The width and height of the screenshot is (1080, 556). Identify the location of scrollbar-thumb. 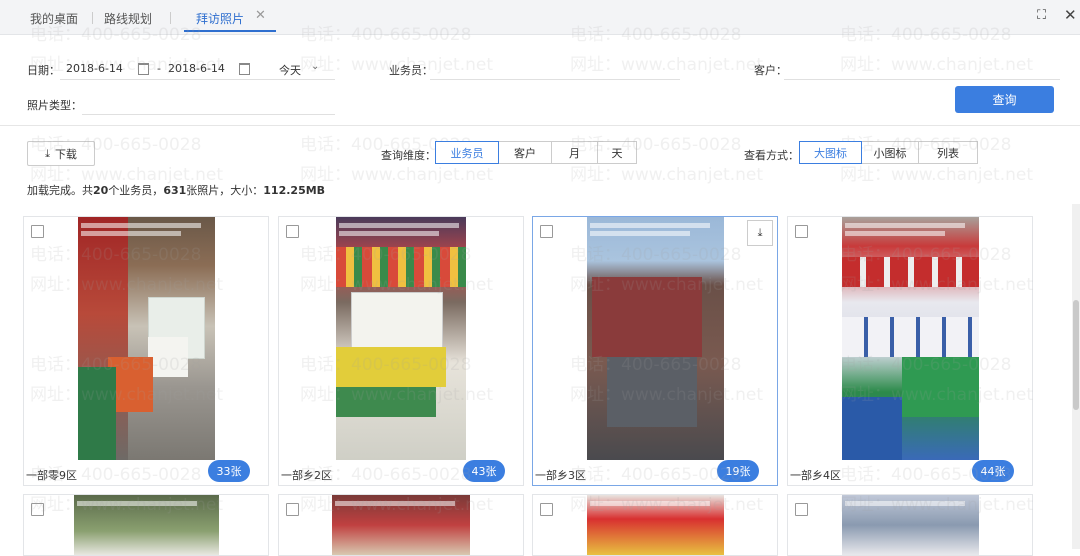
(1076, 355).